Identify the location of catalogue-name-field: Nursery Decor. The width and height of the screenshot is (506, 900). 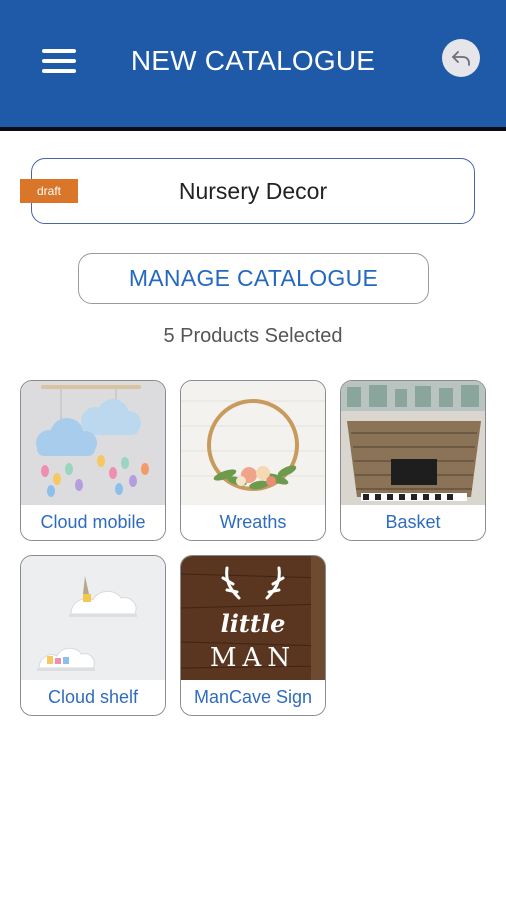
(253, 191).